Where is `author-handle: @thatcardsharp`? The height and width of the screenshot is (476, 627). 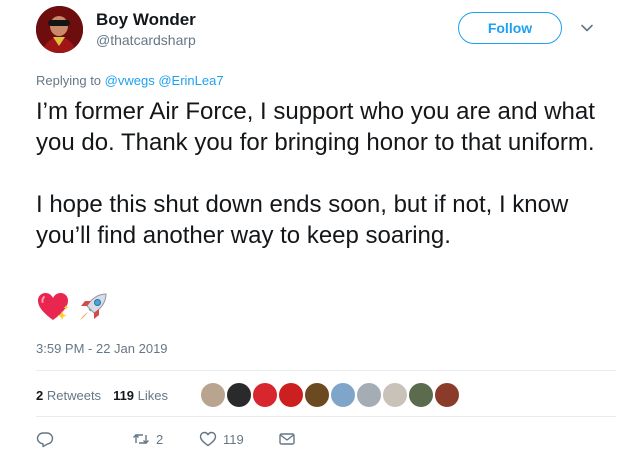
author-handle: @thatcardsharp is located at coordinates (146, 40).